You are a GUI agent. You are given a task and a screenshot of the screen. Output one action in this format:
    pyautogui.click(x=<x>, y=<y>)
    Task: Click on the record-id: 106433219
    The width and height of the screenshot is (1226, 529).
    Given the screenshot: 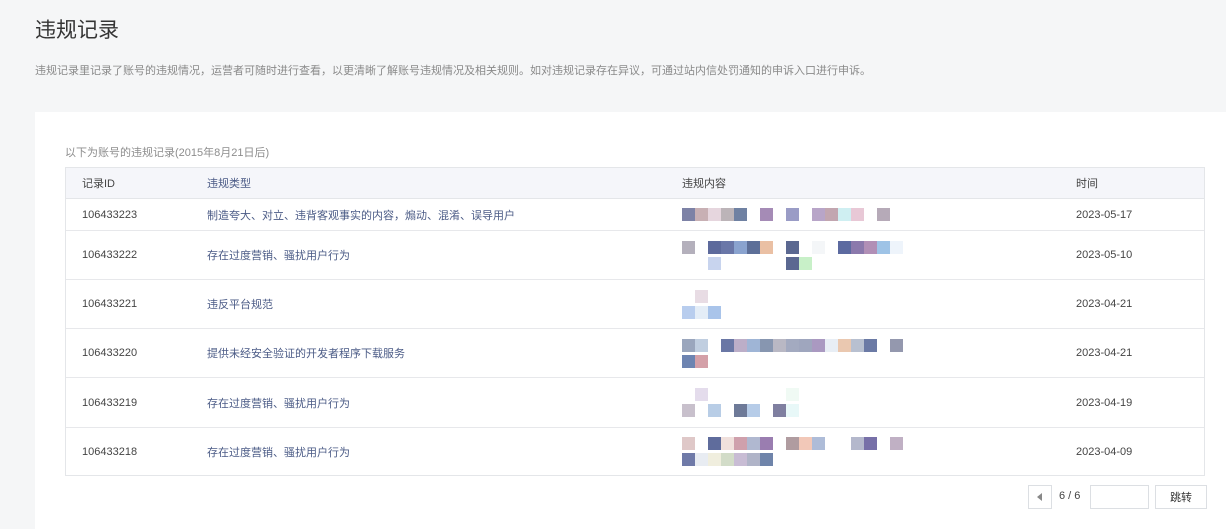 What is the action you would take?
    pyautogui.click(x=110, y=402)
    